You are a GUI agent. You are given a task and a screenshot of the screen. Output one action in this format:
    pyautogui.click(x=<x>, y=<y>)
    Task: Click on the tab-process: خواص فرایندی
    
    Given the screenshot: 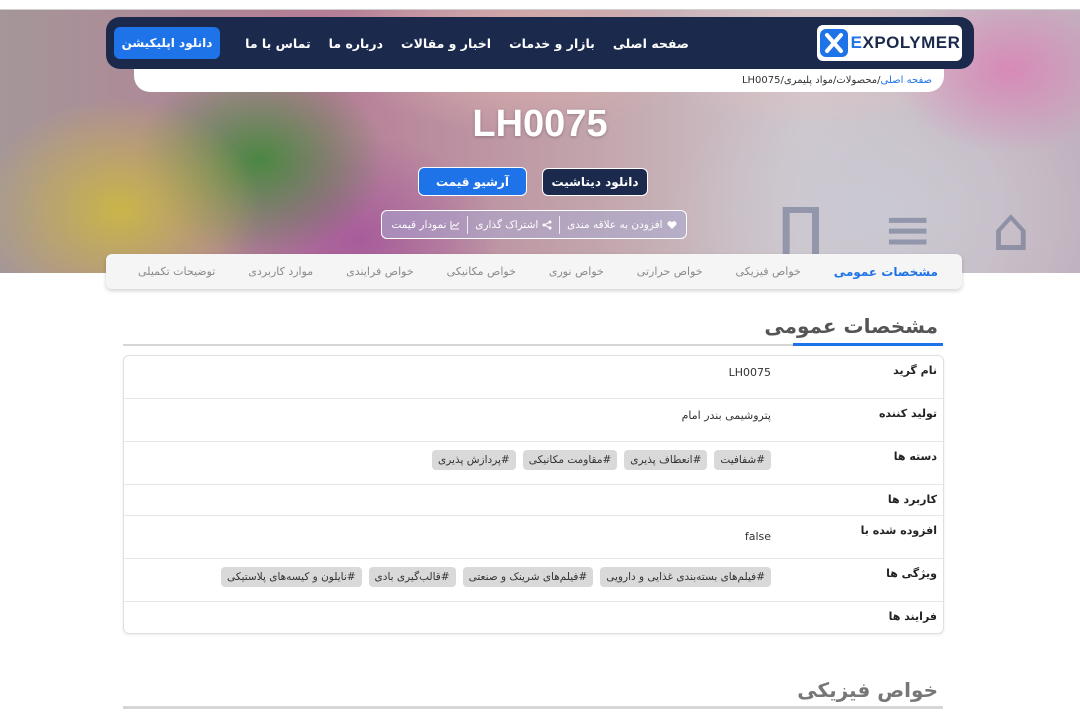 What is the action you would take?
    pyautogui.click(x=379, y=271)
    